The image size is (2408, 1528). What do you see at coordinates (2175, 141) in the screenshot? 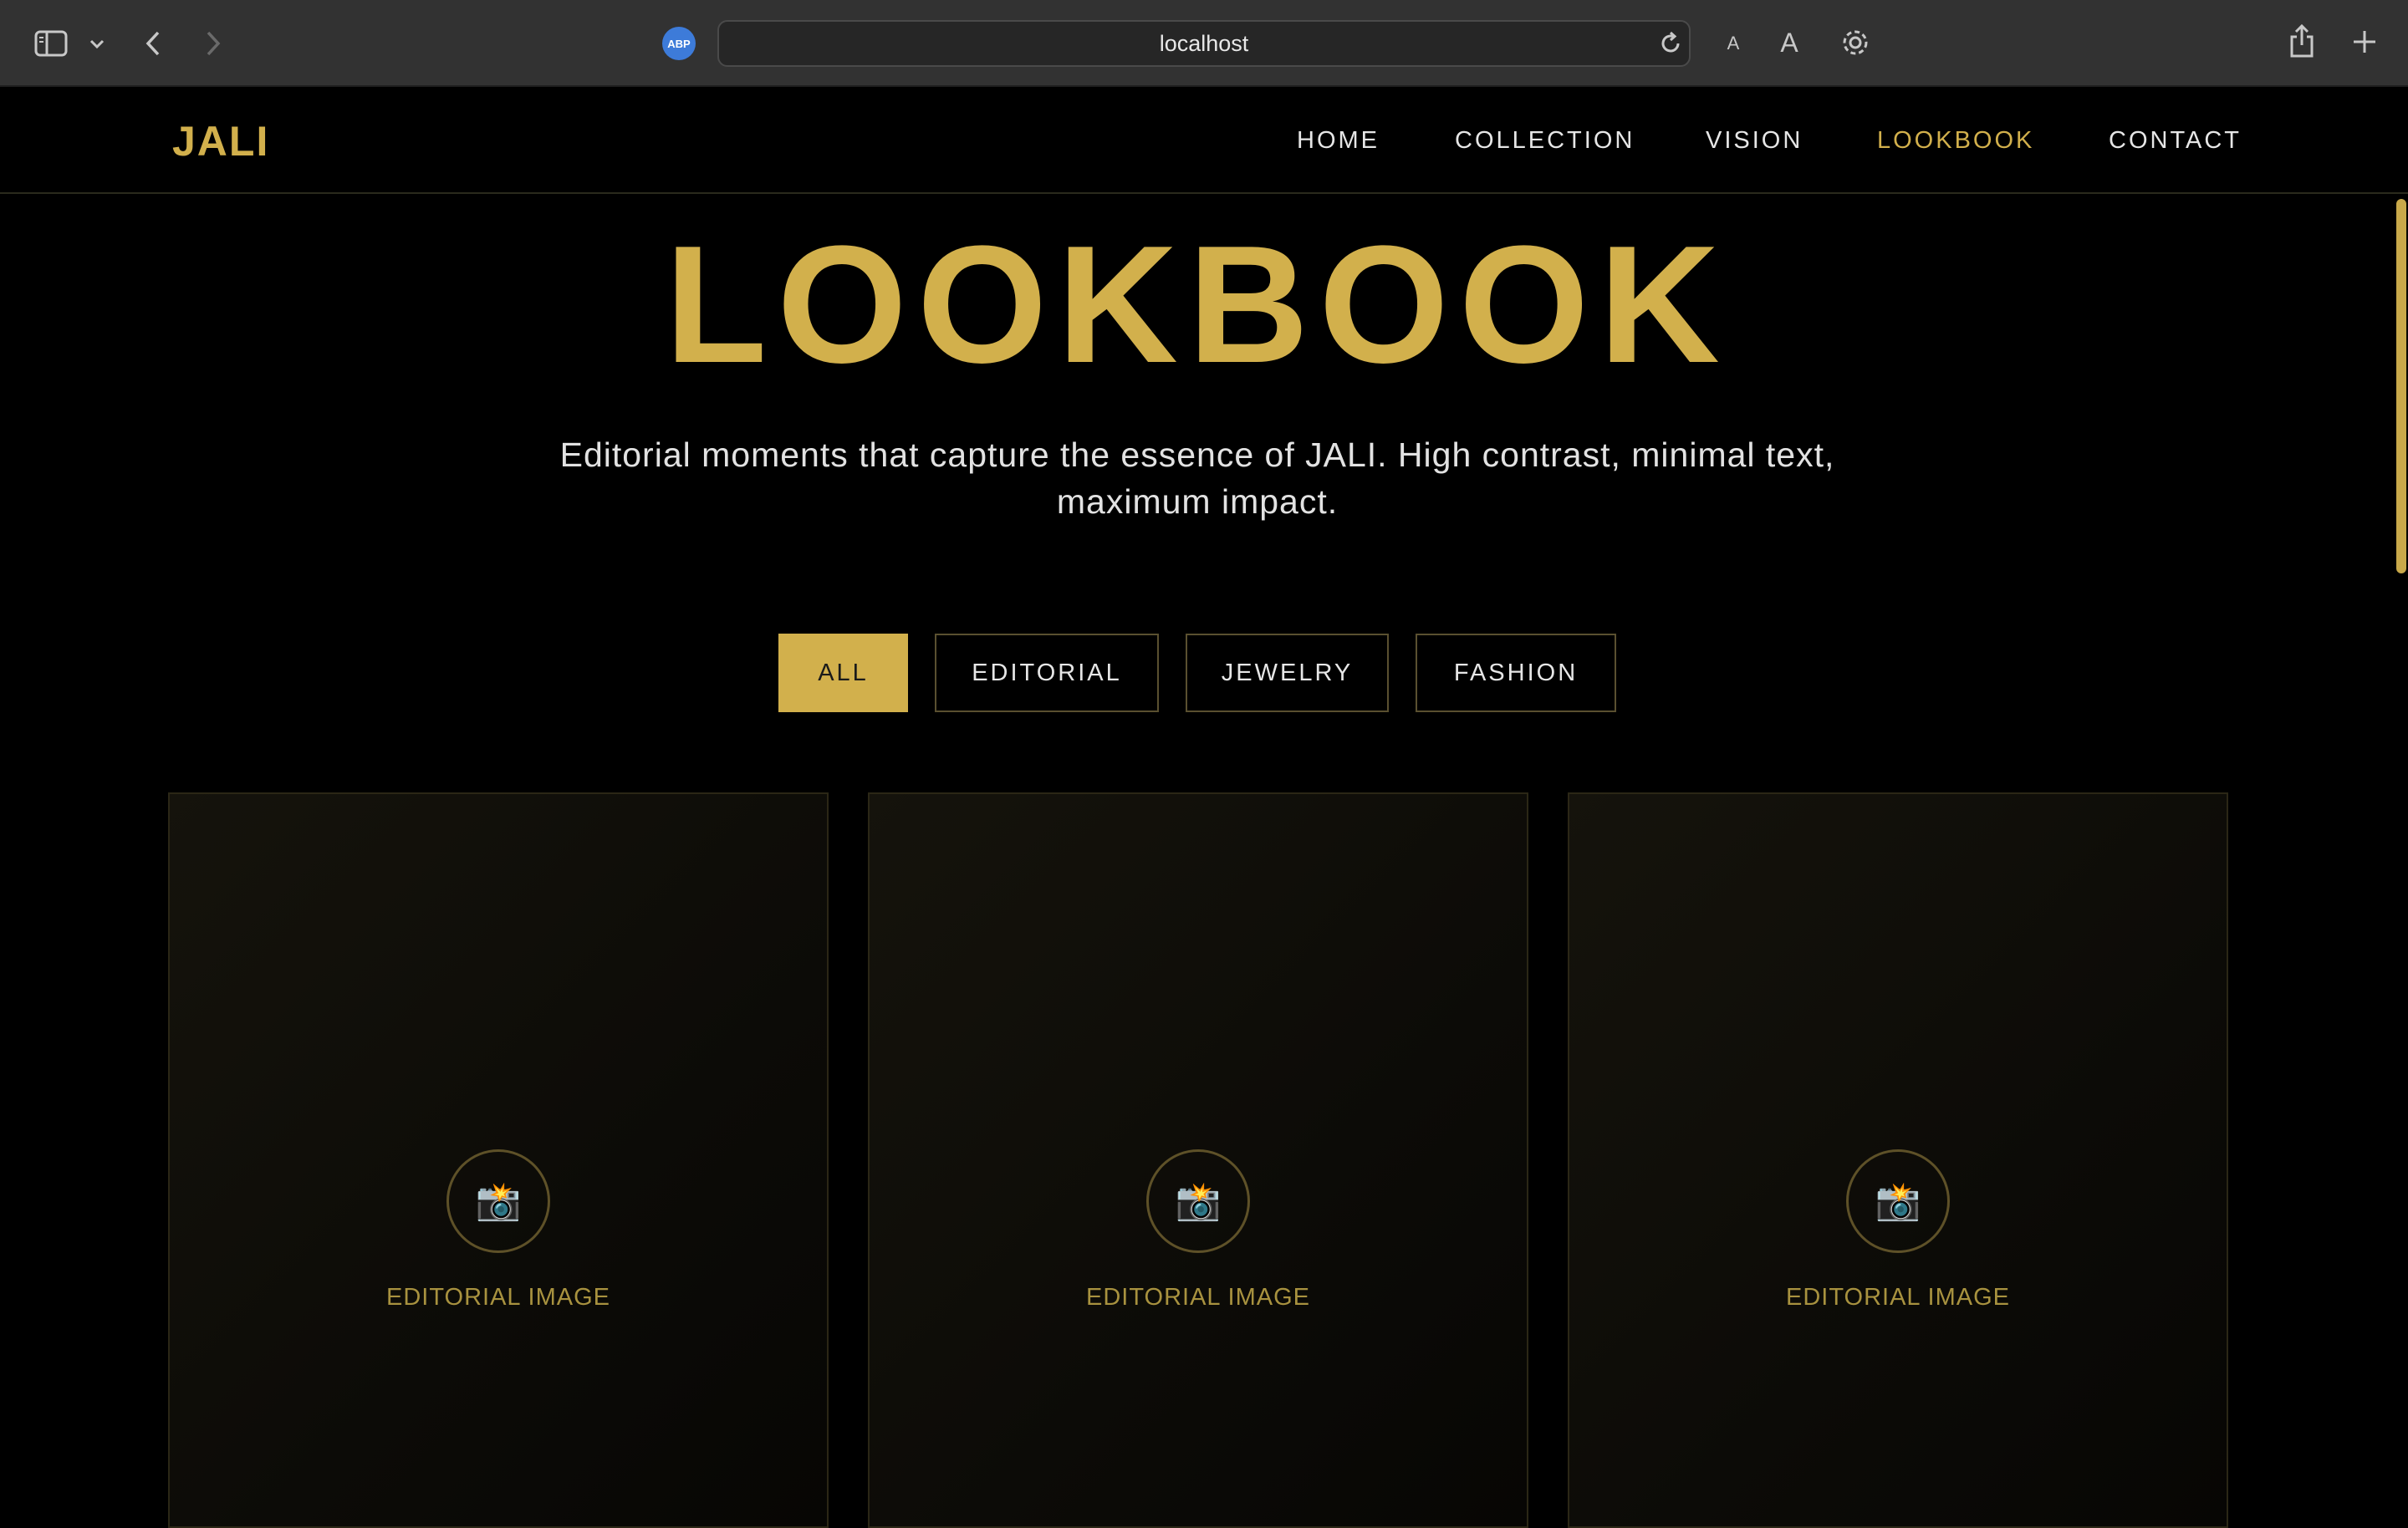
I see `nav-contact: CONTACT` at bounding box center [2175, 141].